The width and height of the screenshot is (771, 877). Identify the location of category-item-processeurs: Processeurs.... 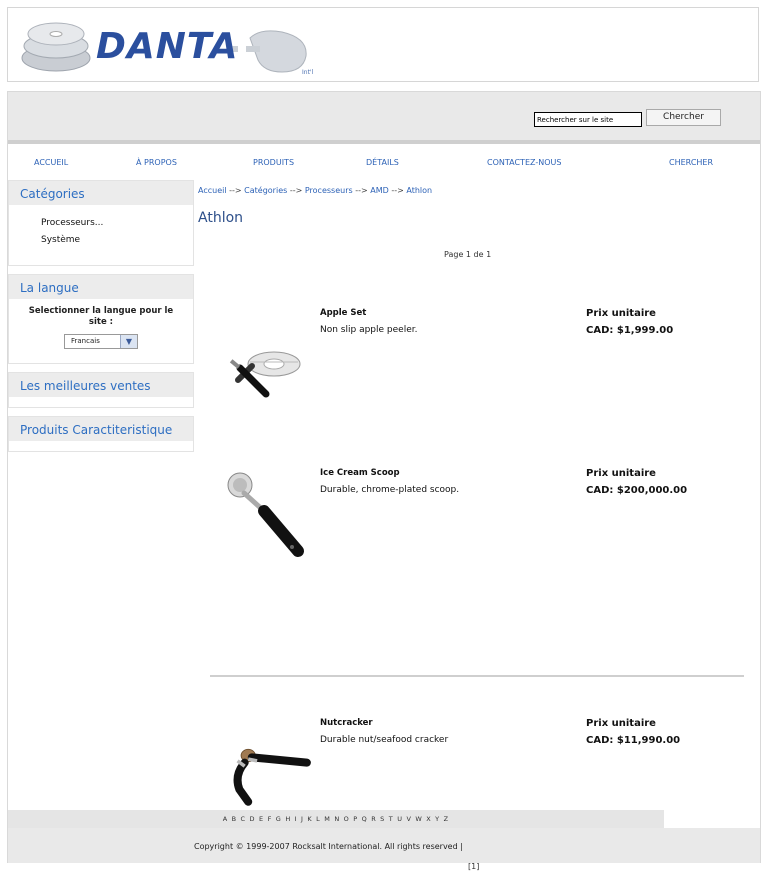
(117, 223).